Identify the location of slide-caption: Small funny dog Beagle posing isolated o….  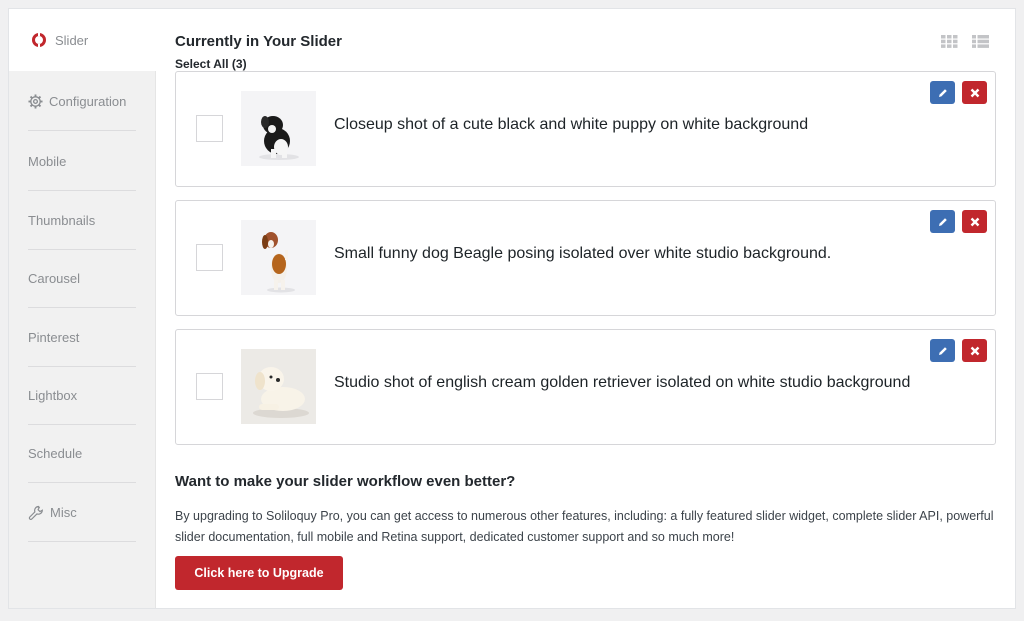
(583, 253).